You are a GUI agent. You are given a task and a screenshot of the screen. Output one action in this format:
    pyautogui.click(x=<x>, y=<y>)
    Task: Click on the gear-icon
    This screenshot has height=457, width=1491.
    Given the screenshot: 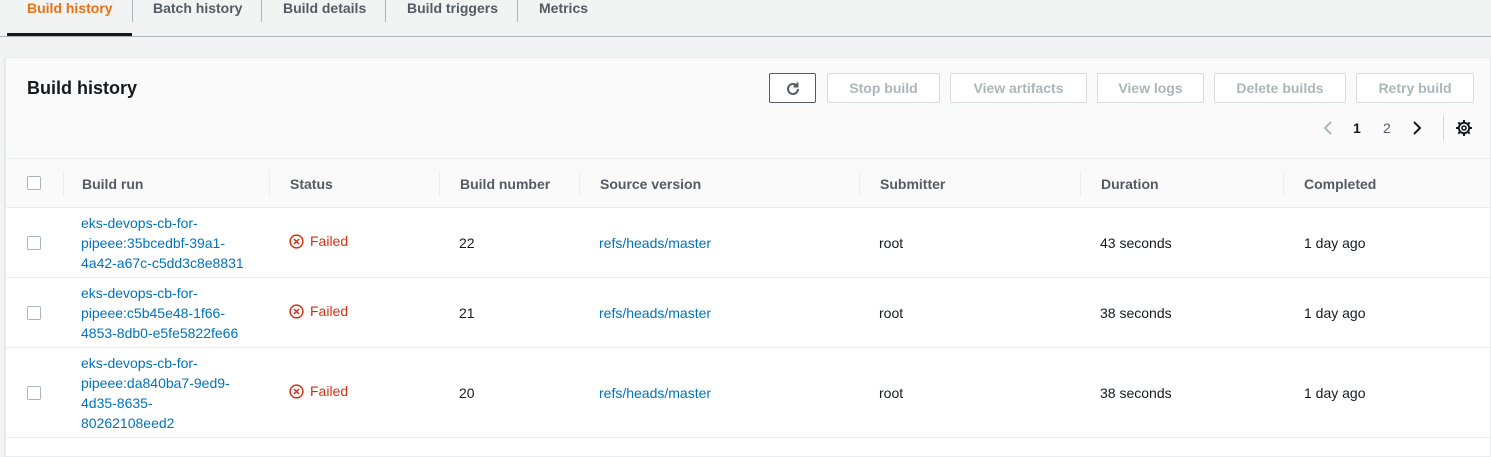 What is the action you would take?
    pyautogui.click(x=1464, y=130)
    